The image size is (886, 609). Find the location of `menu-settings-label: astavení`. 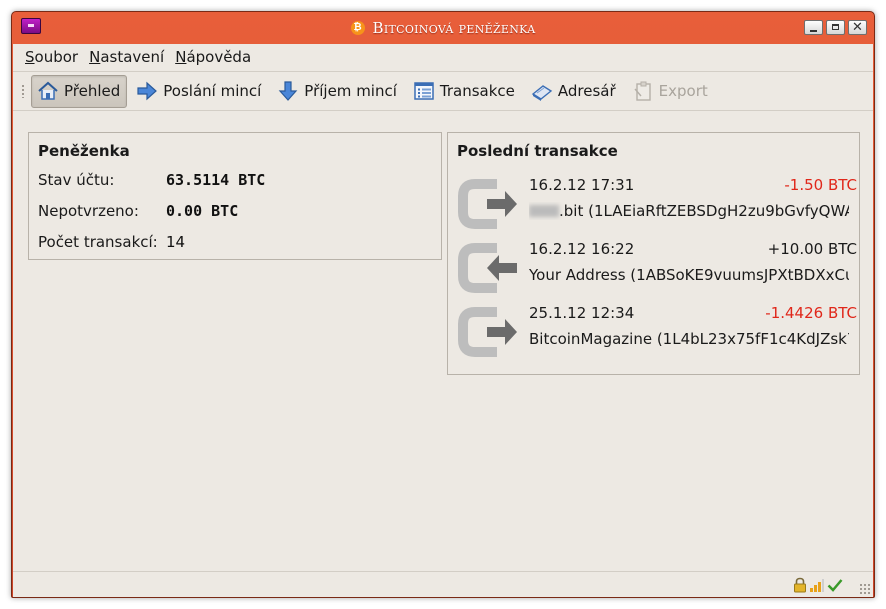

menu-settings-label: astavení is located at coordinates (132, 57).